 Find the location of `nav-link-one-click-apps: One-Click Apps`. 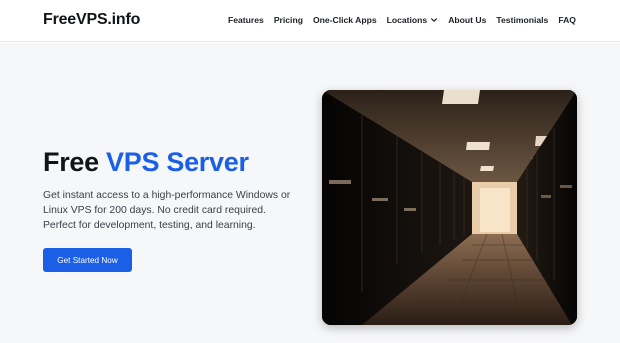

nav-link-one-click-apps: One-Click Apps is located at coordinates (345, 20).